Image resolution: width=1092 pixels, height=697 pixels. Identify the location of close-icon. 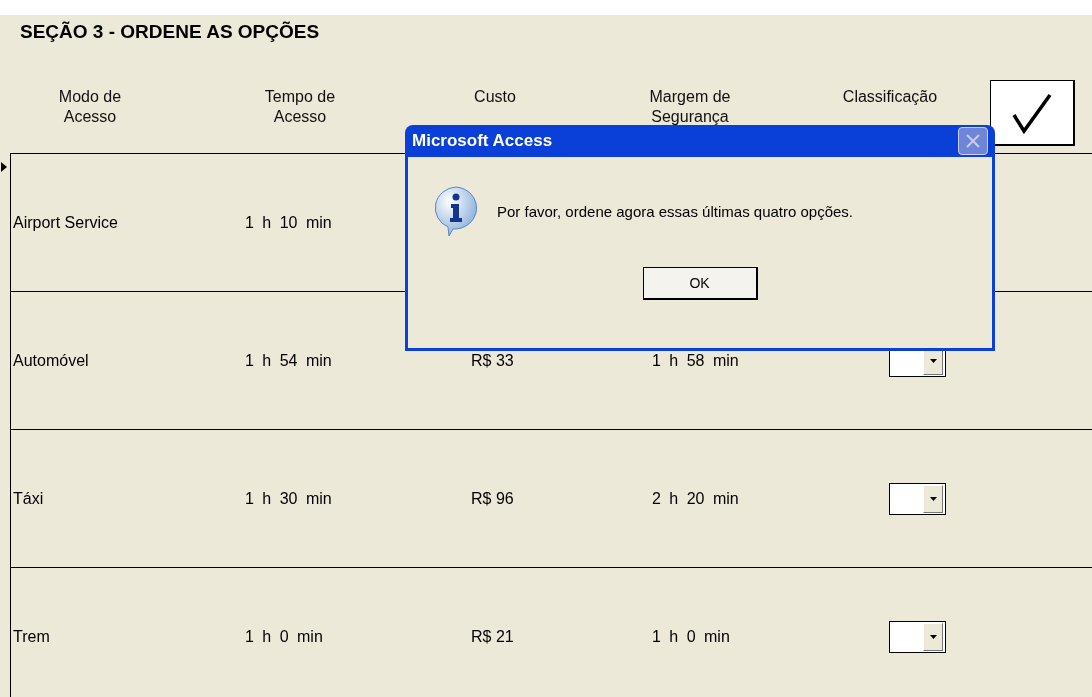
(973, 141).